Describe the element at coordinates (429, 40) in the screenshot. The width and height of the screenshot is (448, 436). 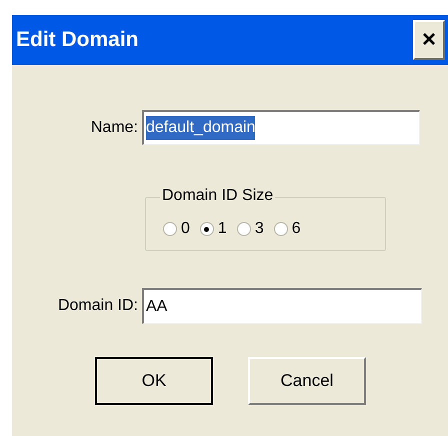
I see `close-button: ×` at that location.